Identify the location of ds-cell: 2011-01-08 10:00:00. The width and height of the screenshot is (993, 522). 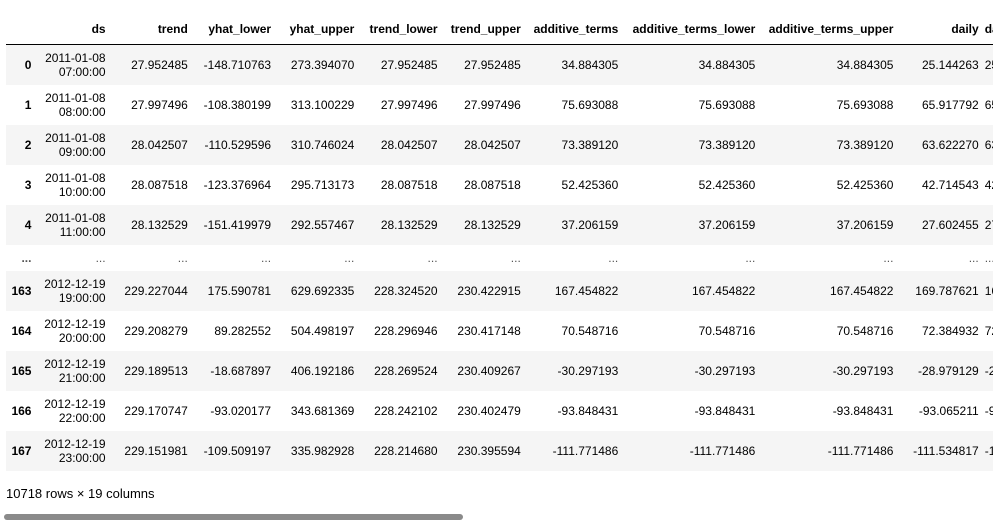
(74, 185).